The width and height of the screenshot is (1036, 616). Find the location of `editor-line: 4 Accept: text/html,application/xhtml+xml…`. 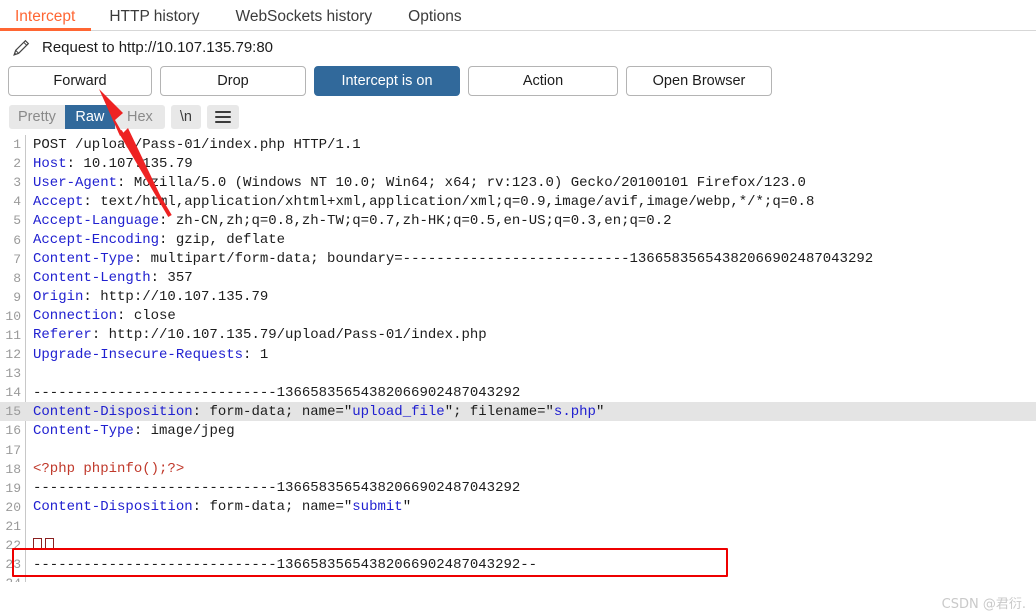

editor-line: 4 Accept: text/html,application/xhtml+xml… is located at coordinates (518, 201).